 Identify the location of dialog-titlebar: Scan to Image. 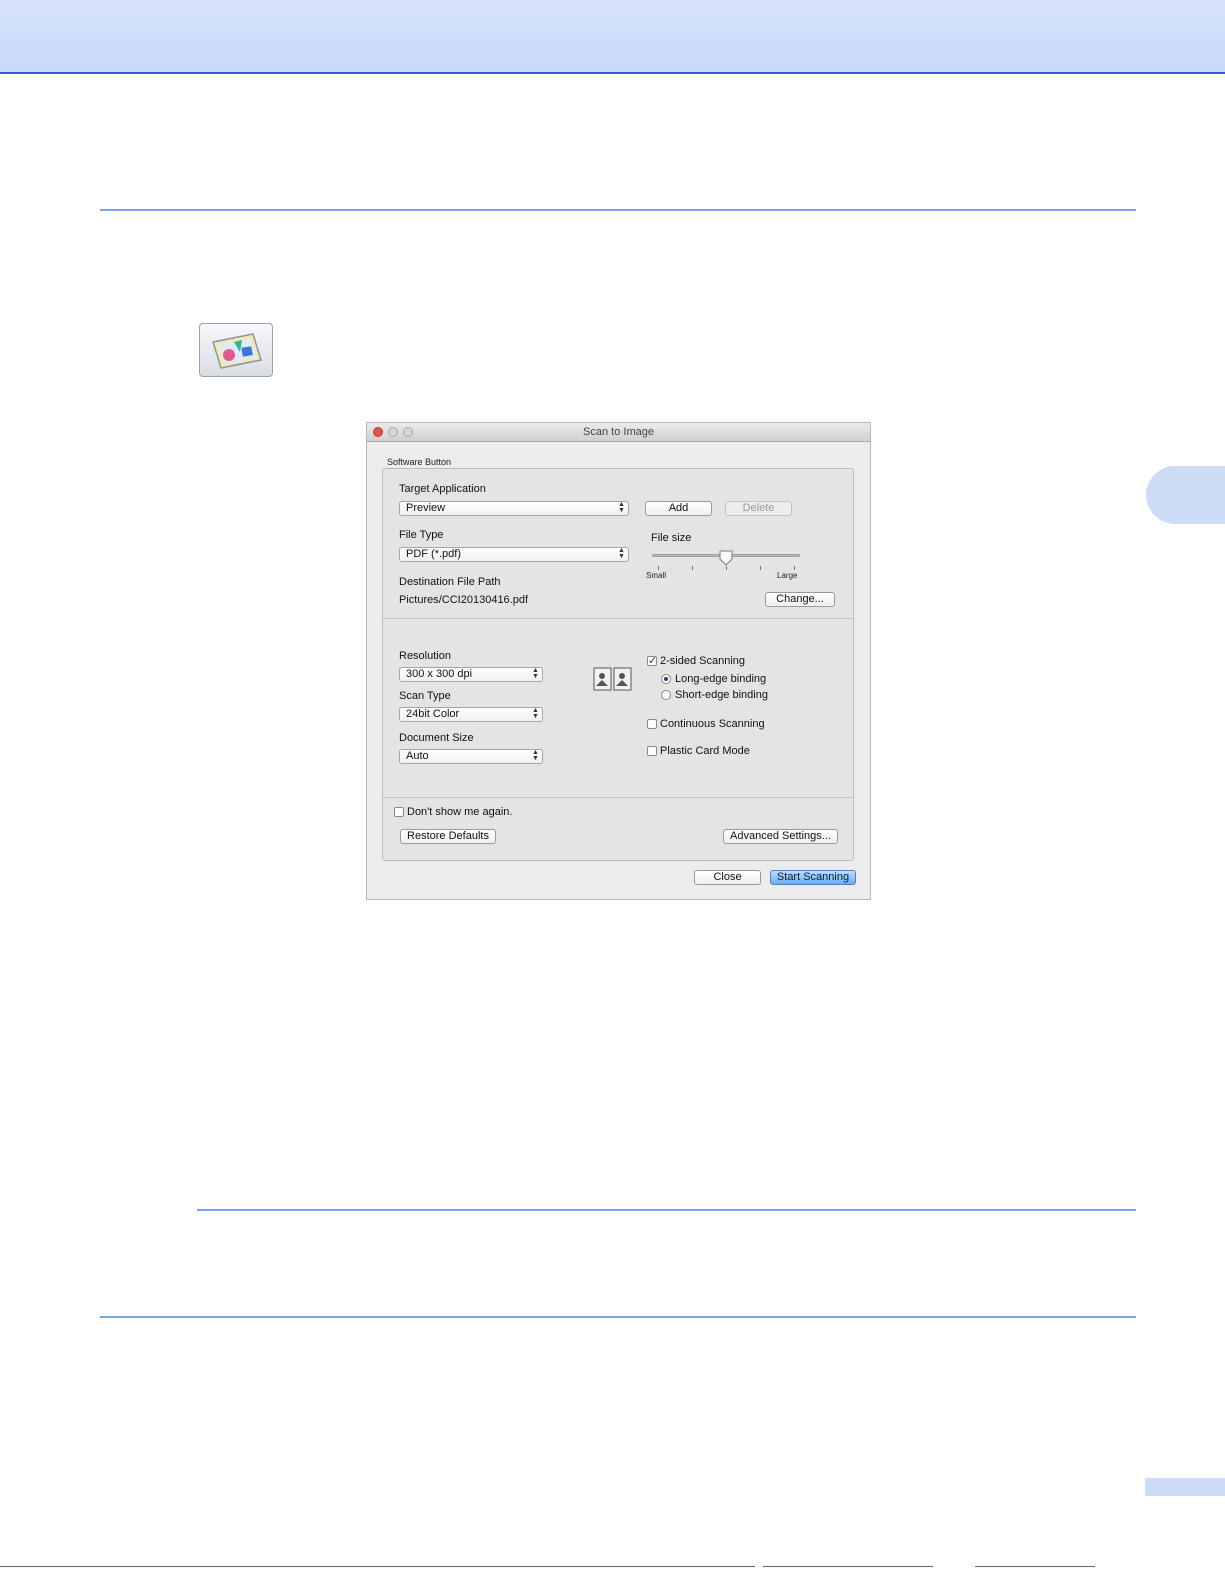
(618, 432).